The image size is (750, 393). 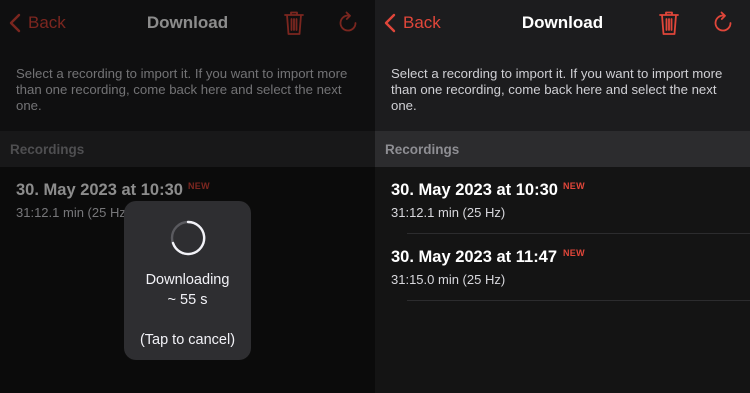 I want to click on downloading-label: Downloading, so click(x=187, y=280).